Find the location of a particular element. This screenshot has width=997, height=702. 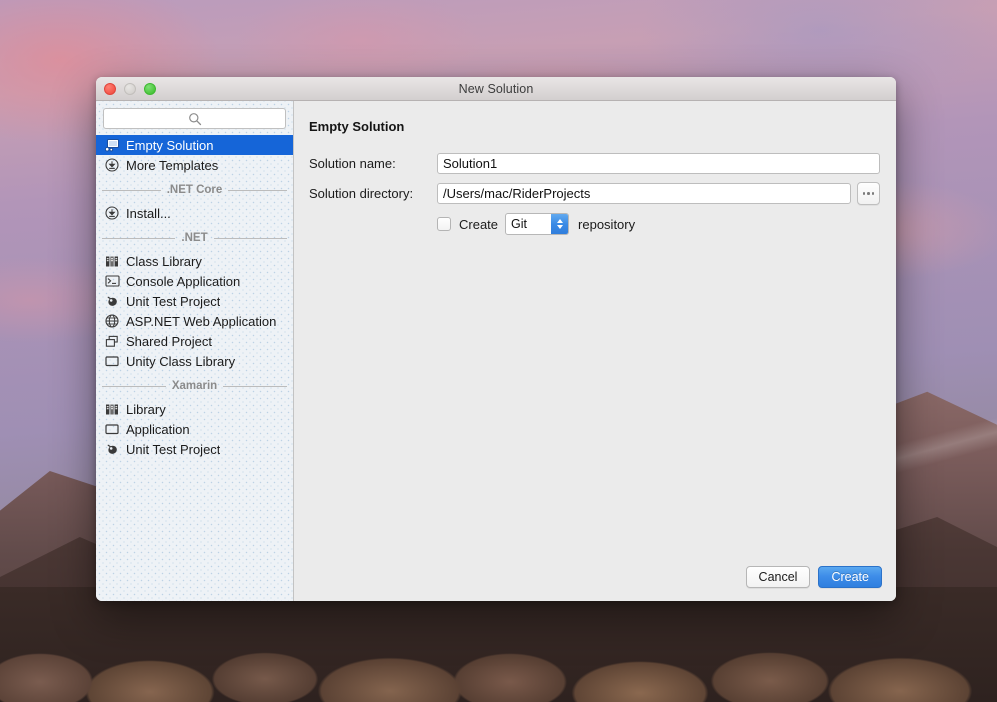

vcs-type-value: Git is located at coordinates (519, 224).